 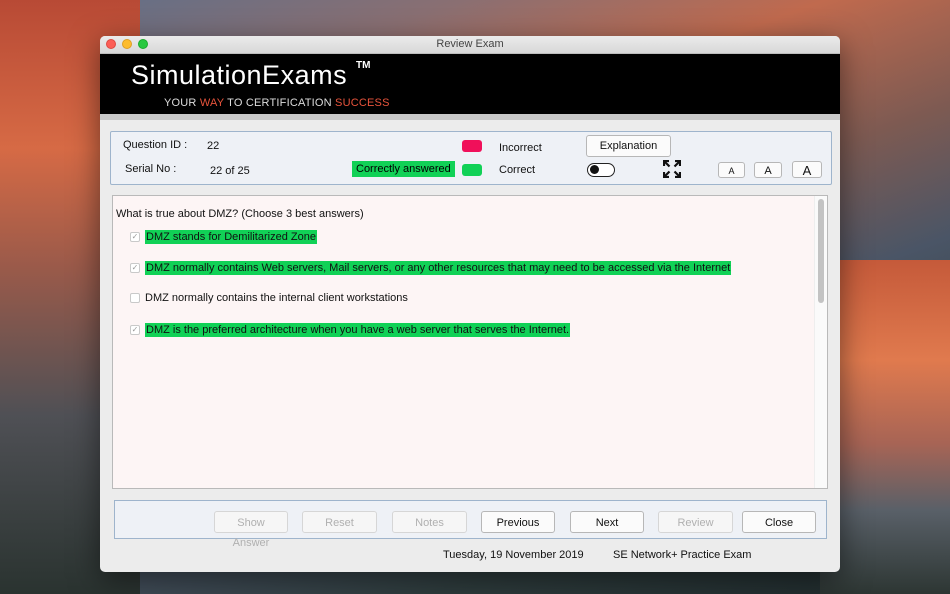 What do you see at coordinates (672, 169) in the screenshot?
I see `fullscreen-icon` at bounding box center [672, 169].